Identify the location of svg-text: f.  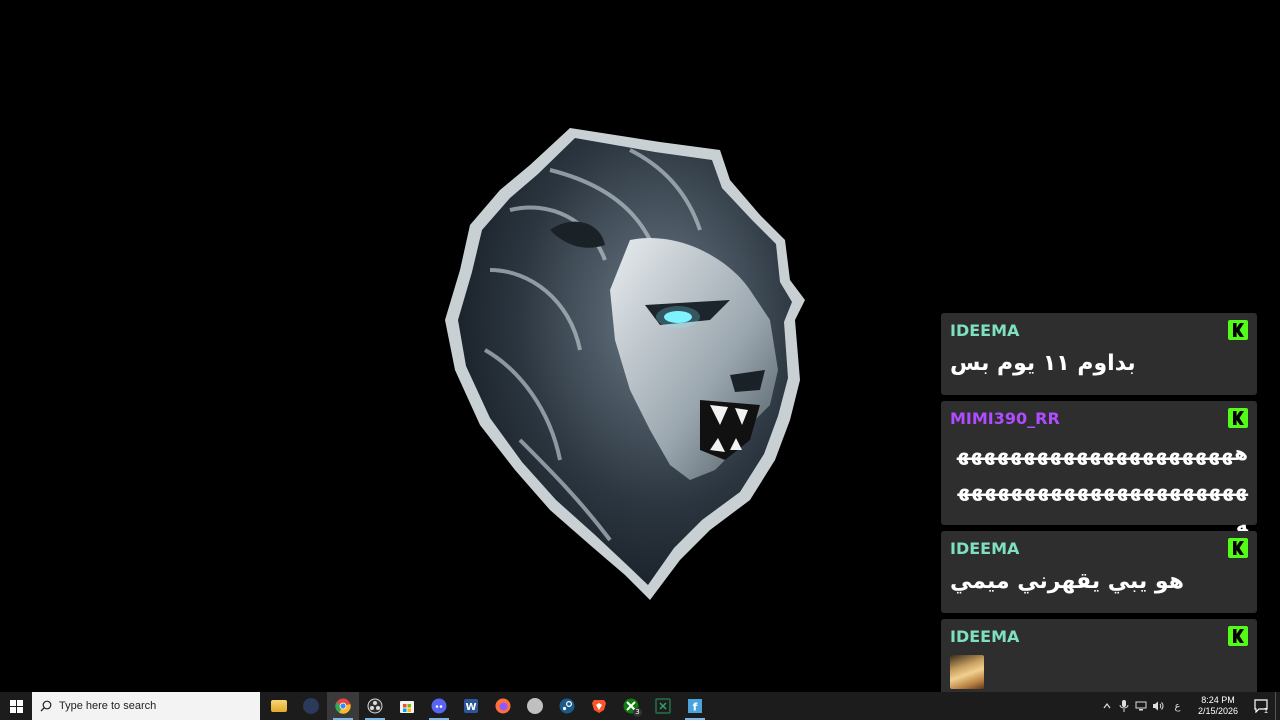
(695, 707).